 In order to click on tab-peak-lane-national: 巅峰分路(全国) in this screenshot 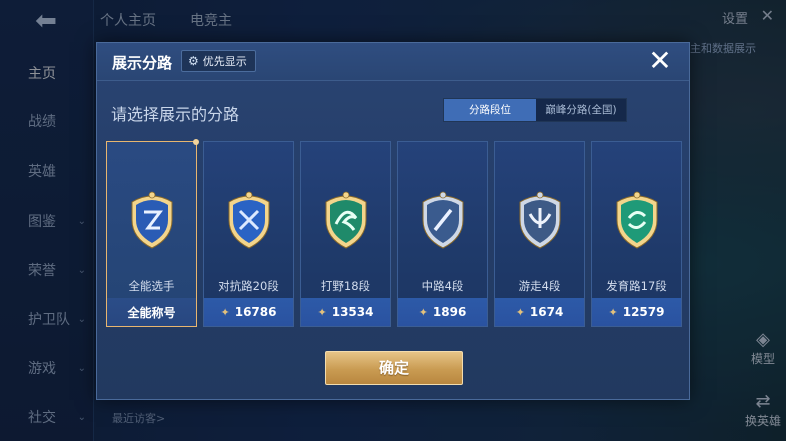, I will do `click(581, 110)`.